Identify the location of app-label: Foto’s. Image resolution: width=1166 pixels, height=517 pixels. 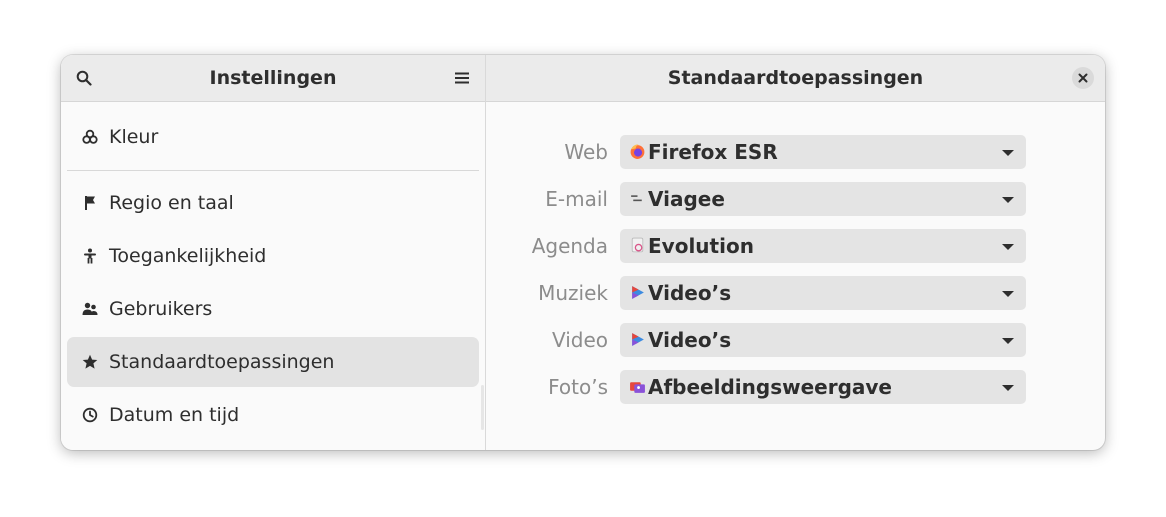
(578, 387).